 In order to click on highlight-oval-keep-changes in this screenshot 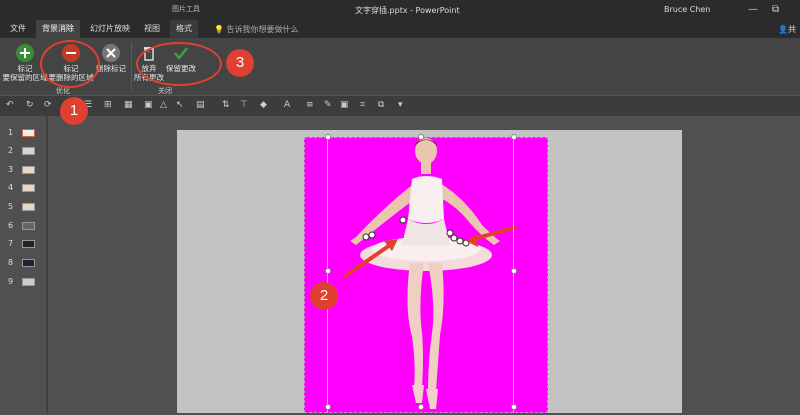, I will do `click(179, 64)`.